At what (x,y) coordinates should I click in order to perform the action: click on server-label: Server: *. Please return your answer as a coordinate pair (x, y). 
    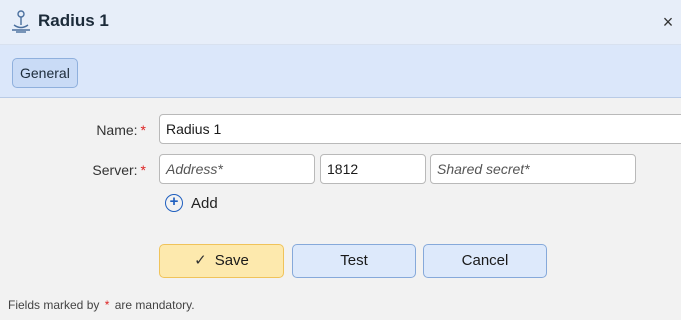
    Looking at the image, I should click on (119, 170).